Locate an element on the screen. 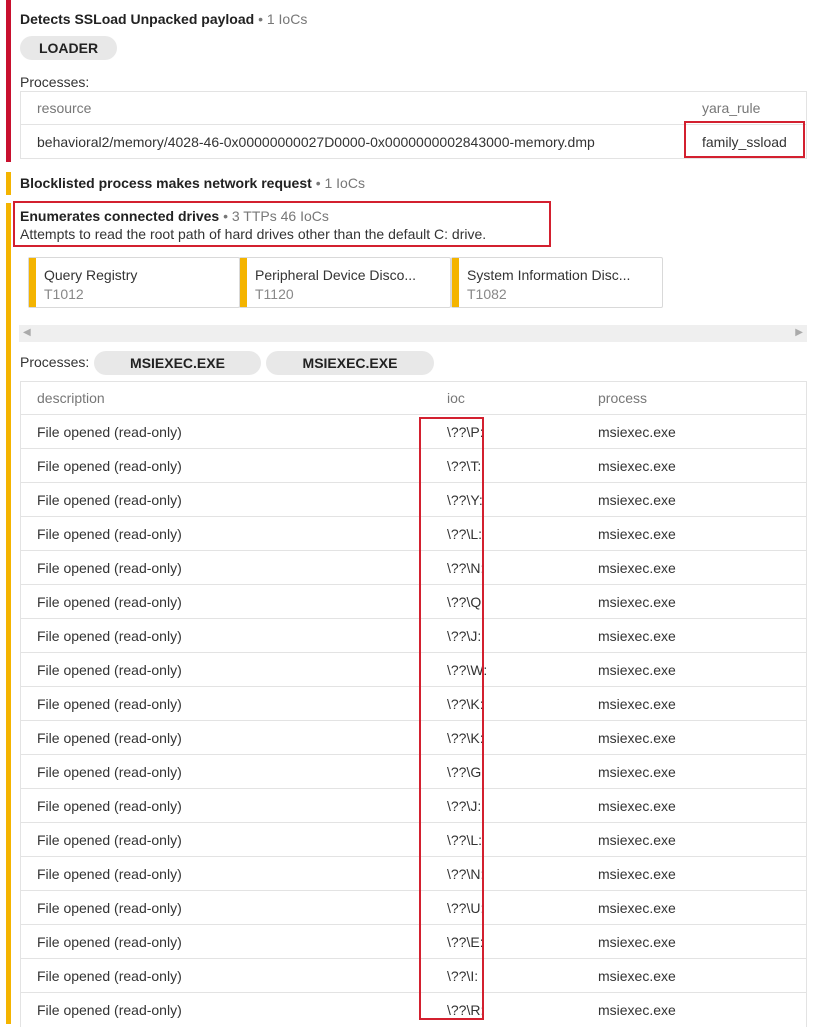  ioc-cell: \??\R: is located at coordinates (506, 1009).